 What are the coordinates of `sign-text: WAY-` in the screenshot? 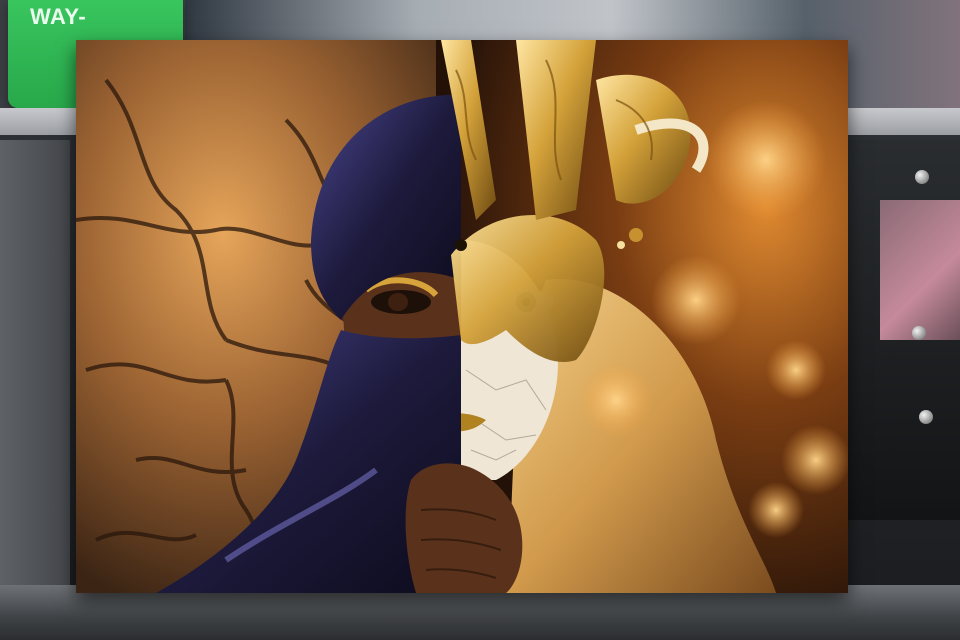 It's located at (58, 16).